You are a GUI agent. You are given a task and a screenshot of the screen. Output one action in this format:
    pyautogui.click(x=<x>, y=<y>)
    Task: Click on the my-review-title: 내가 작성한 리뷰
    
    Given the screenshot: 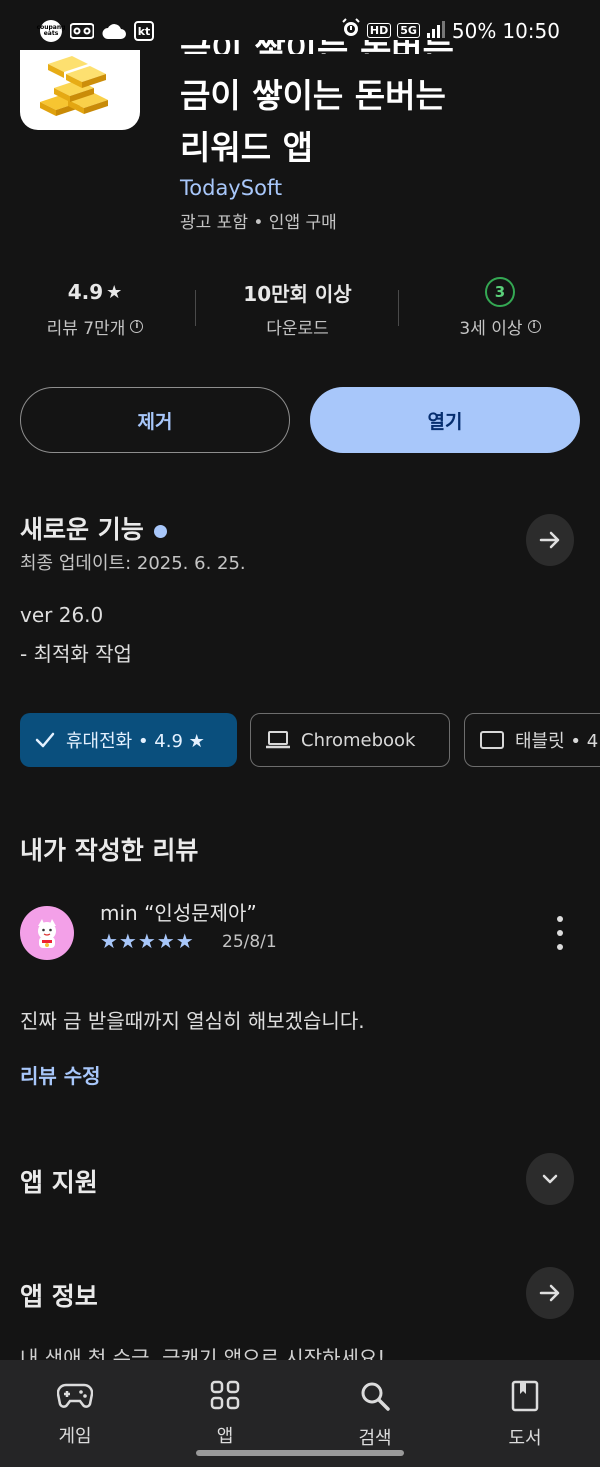 What is the action you would take?
    pyautogui.click(x=109, y=850)
    